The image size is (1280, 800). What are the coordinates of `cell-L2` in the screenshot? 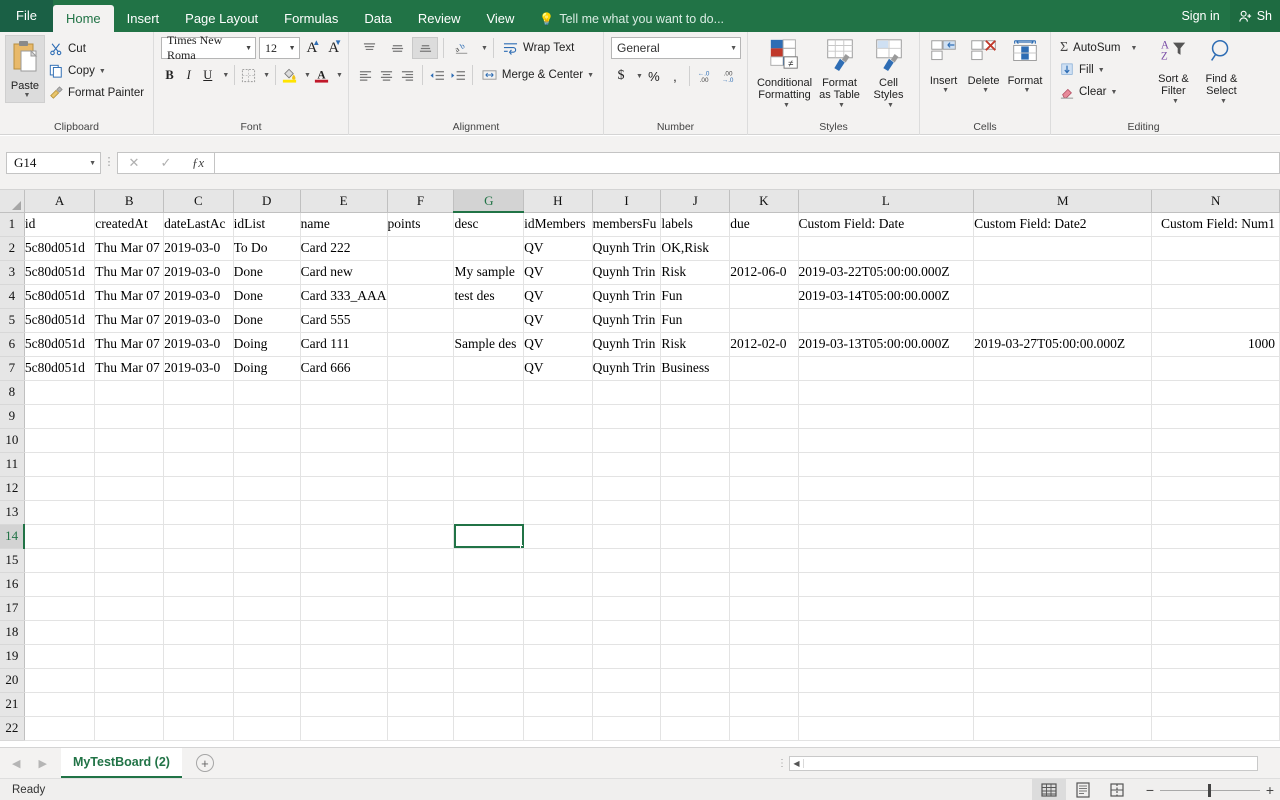 It's located at (886, 248).